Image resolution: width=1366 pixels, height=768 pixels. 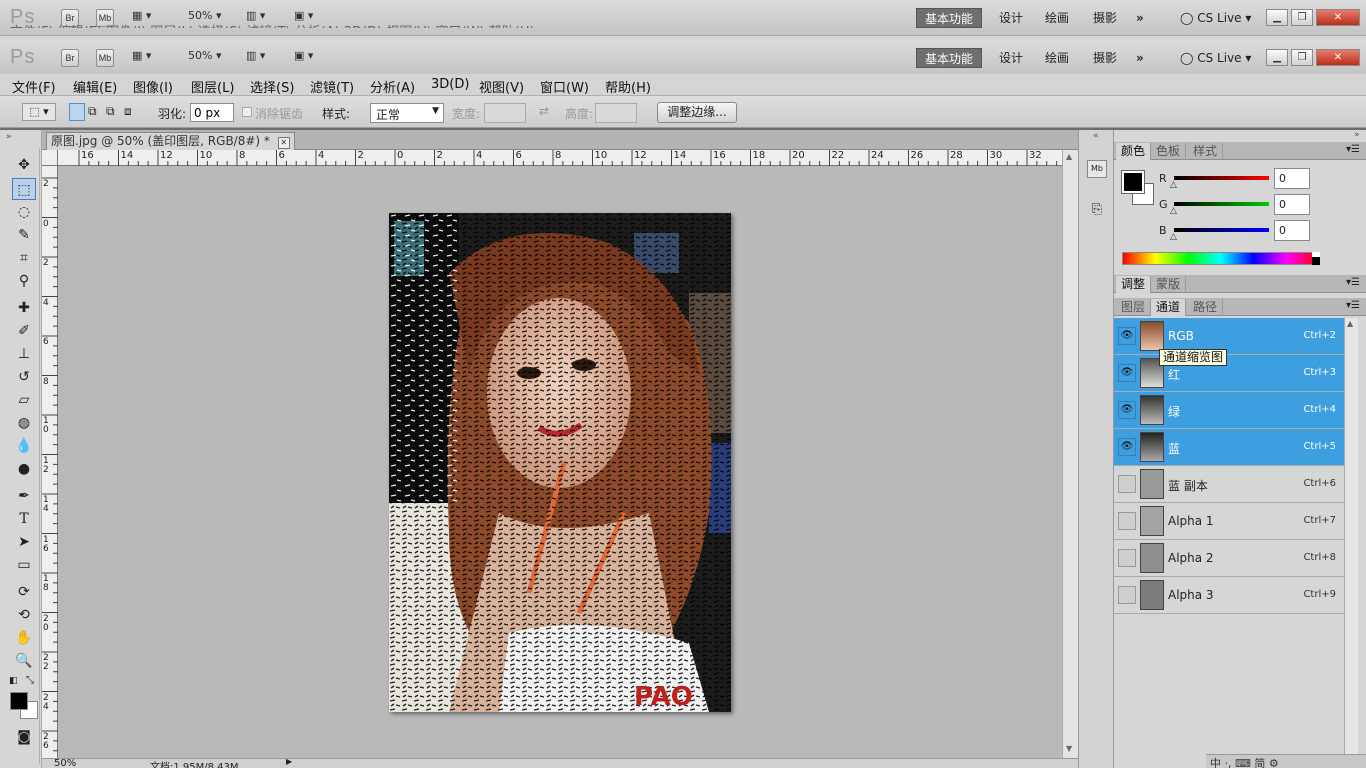 I want to click on channel-row-alpha-3: Alpha 3 Ctrl+9, so click(x=1229, y=595).